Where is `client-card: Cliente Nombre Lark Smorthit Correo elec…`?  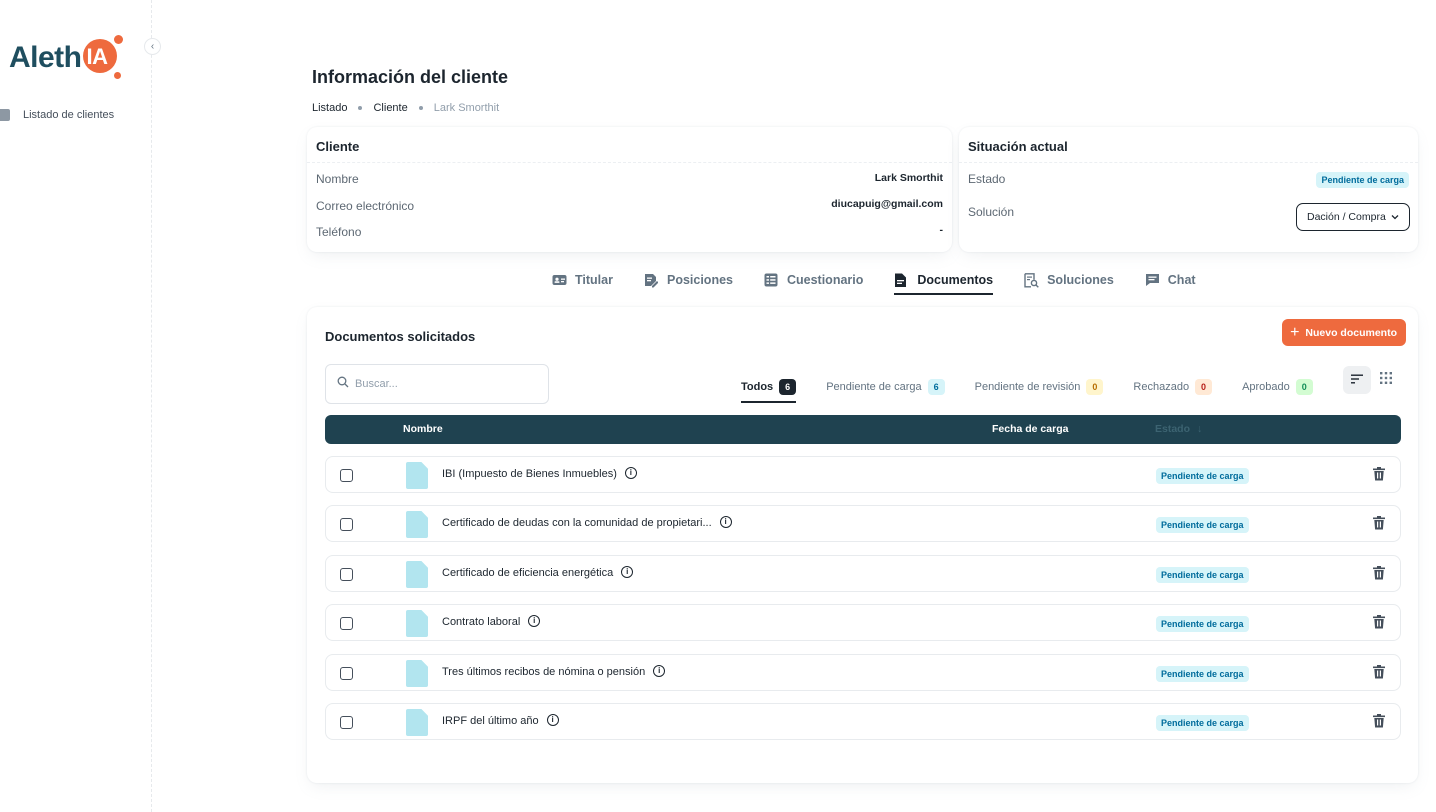
client-card: Cliente Nombre Lark Smorthit Correo elec… is located at coordinates (629, 189).